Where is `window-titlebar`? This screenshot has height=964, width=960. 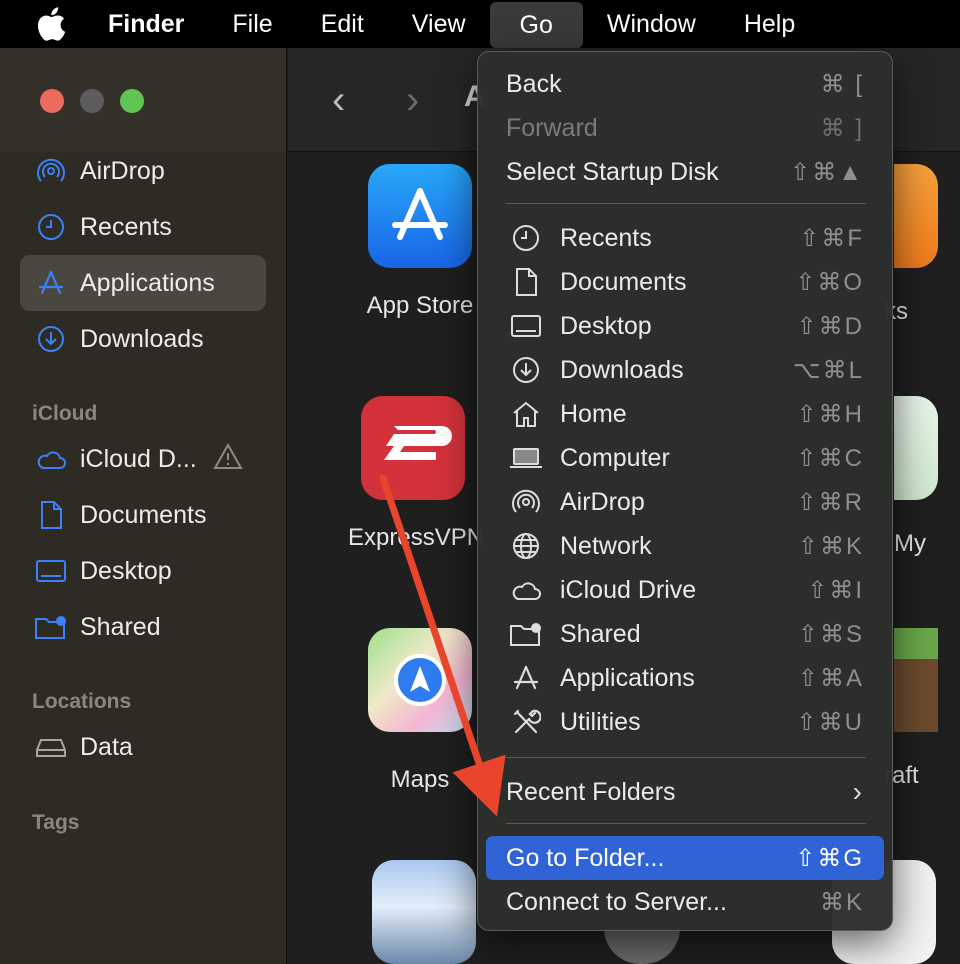
window-titlebar is located at coordinates (143, 100).